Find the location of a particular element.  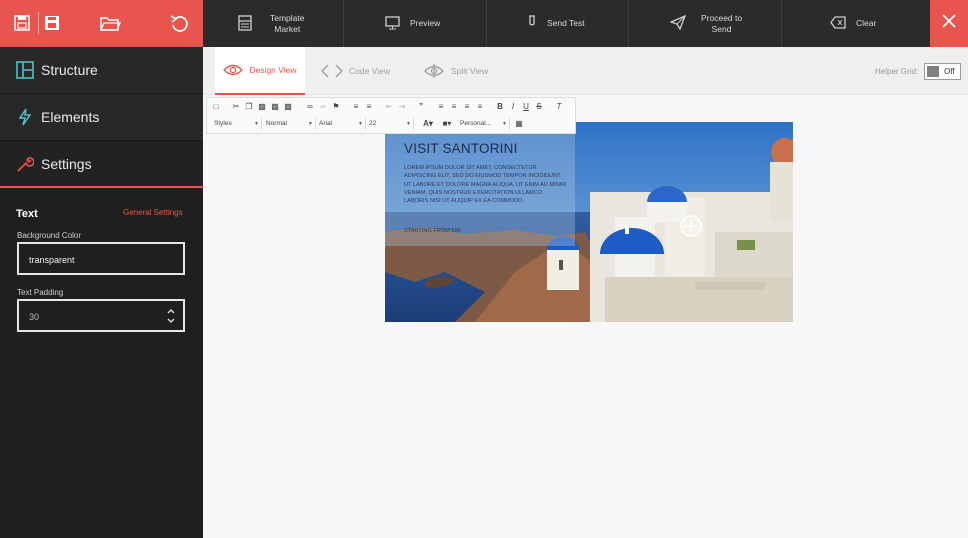

background-color-field: transparent is located at coordinates (101, 258).